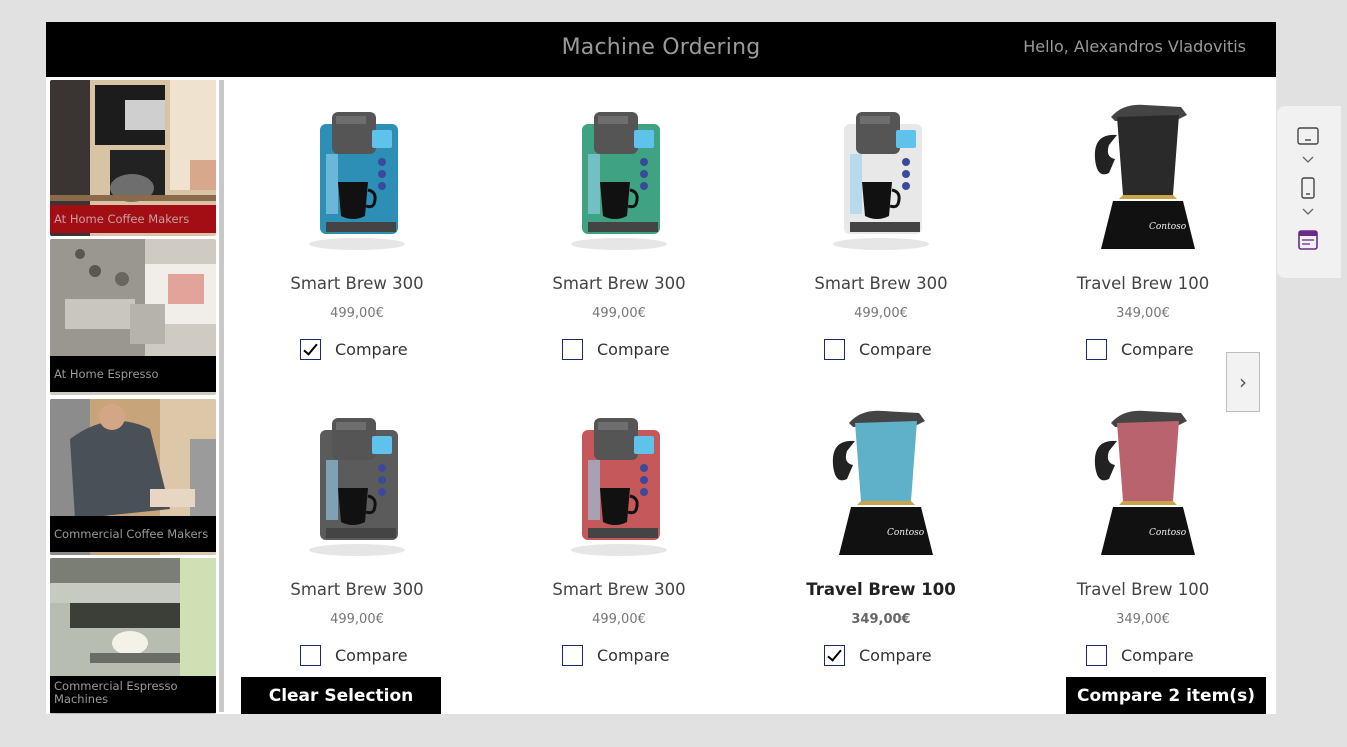 The height and width of the screenshot is (747, 1347). Describe the element at coordinates (341, 695) in the screenshot. I see `clear-selection-button: Clear Selection` at that location.